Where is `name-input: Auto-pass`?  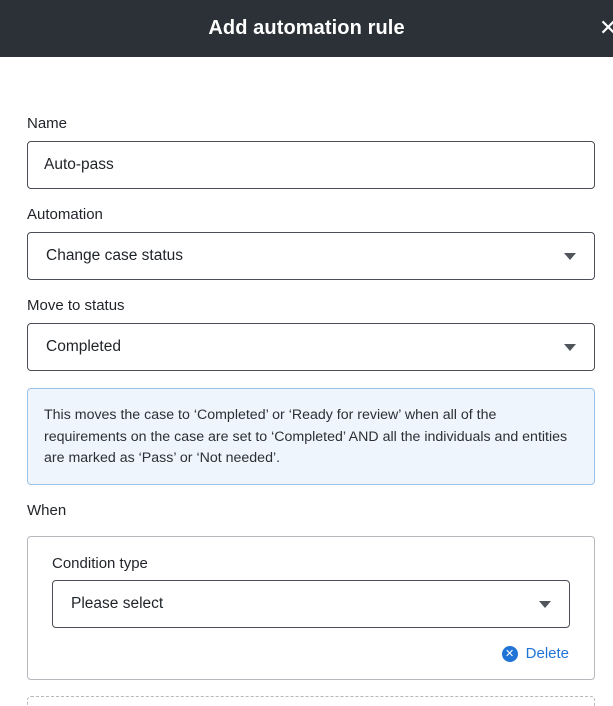
name-input: Auto-pass is located at coordinates (311, 165).